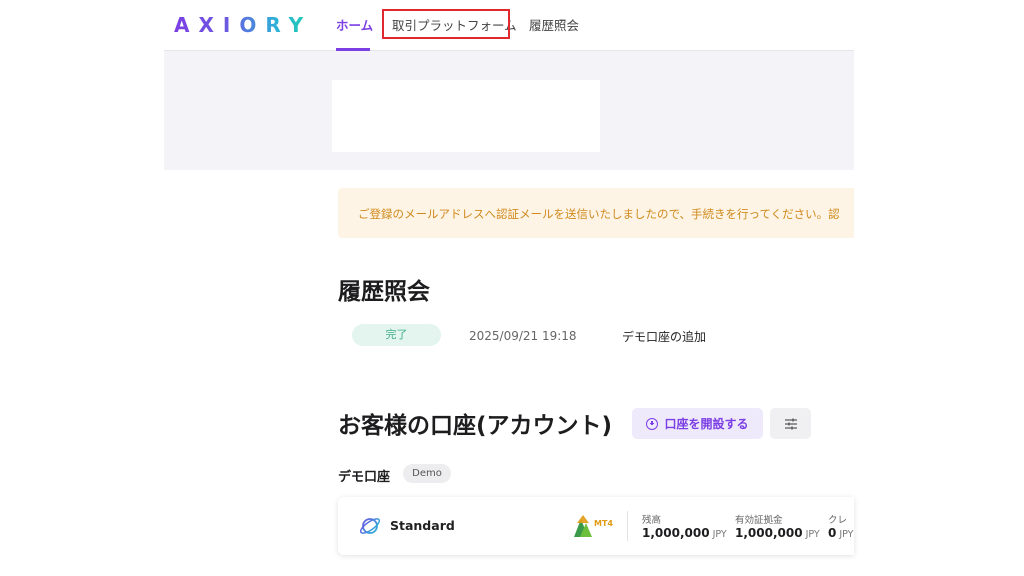 This screenshot has width=1024, height=576. Describe the element at coordinates (370, 526) in the screenshot. I see `planet-icon` at that location.